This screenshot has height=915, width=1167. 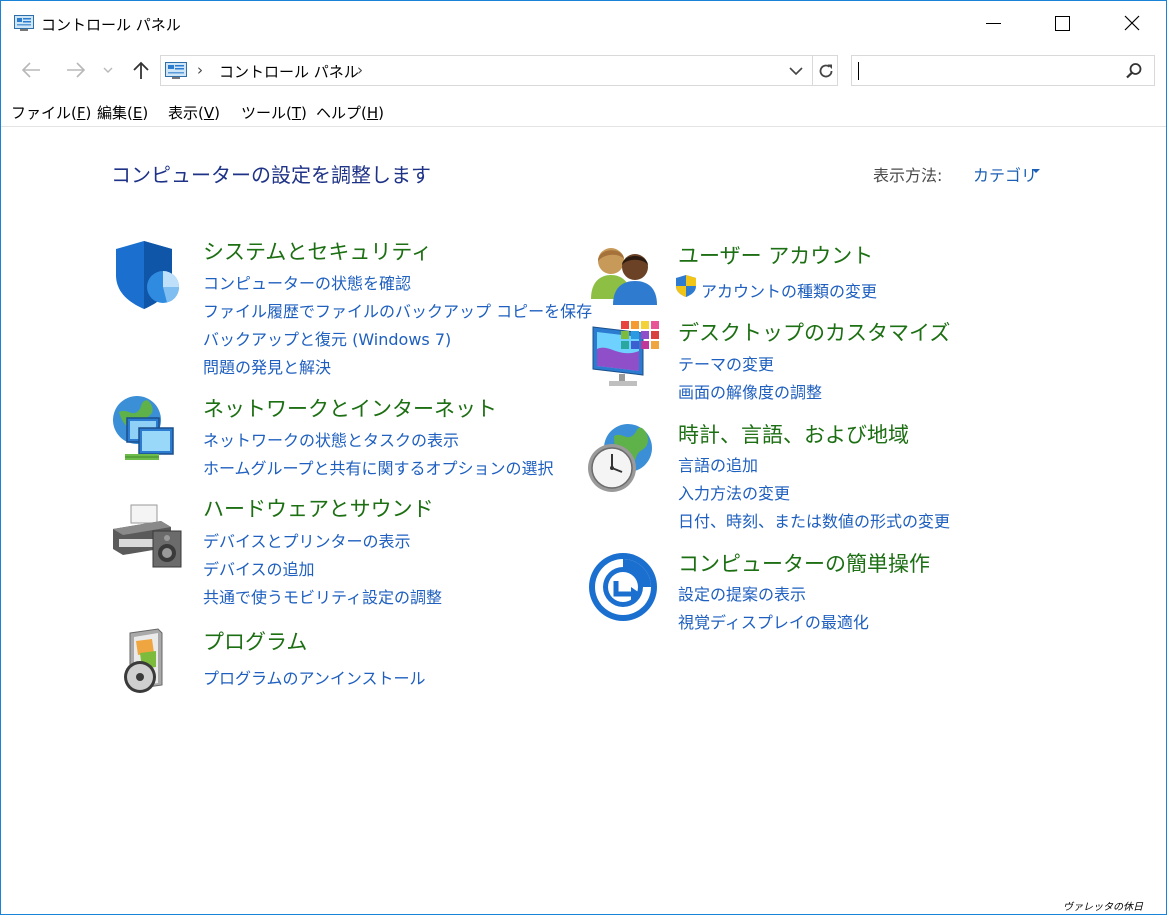 What do you see at coordinates (317, 251) in the screenshot?
I see `category-system-security: システムとセキュリティ` at bounding box center [317, 251].